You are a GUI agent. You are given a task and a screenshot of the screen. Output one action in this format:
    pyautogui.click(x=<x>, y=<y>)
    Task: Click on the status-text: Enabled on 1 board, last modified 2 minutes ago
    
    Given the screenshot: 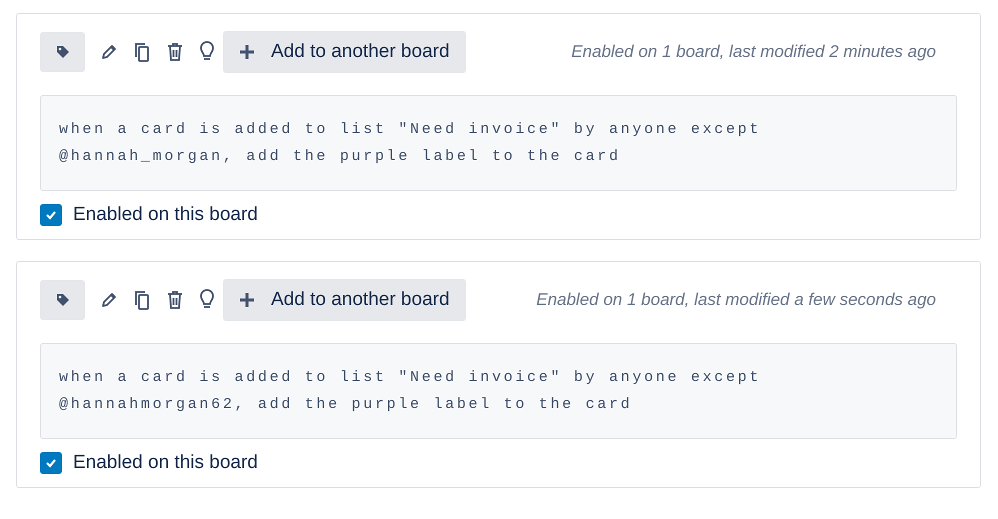 What is the action you would take?
    pyautogui.click(x=753, y=52)
    